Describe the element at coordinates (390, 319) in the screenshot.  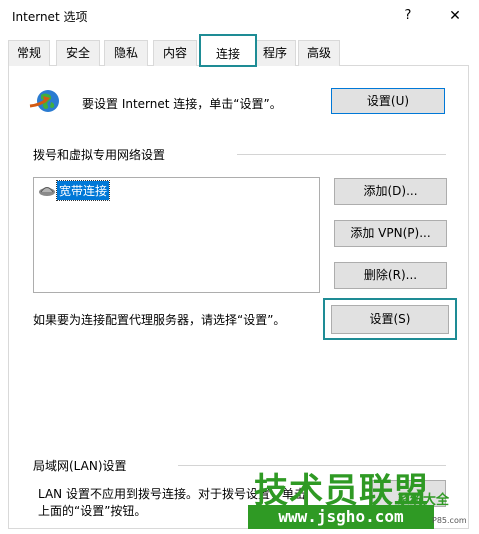
I see `proxy-settings-button: 设置(S)` at that location.